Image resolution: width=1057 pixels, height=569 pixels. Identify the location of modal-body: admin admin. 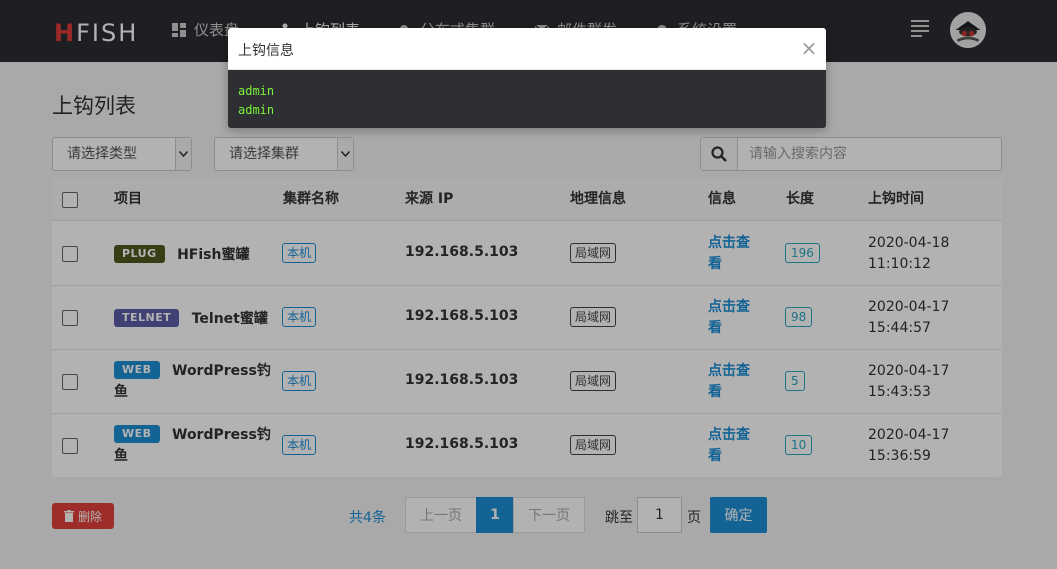
(256, 101).